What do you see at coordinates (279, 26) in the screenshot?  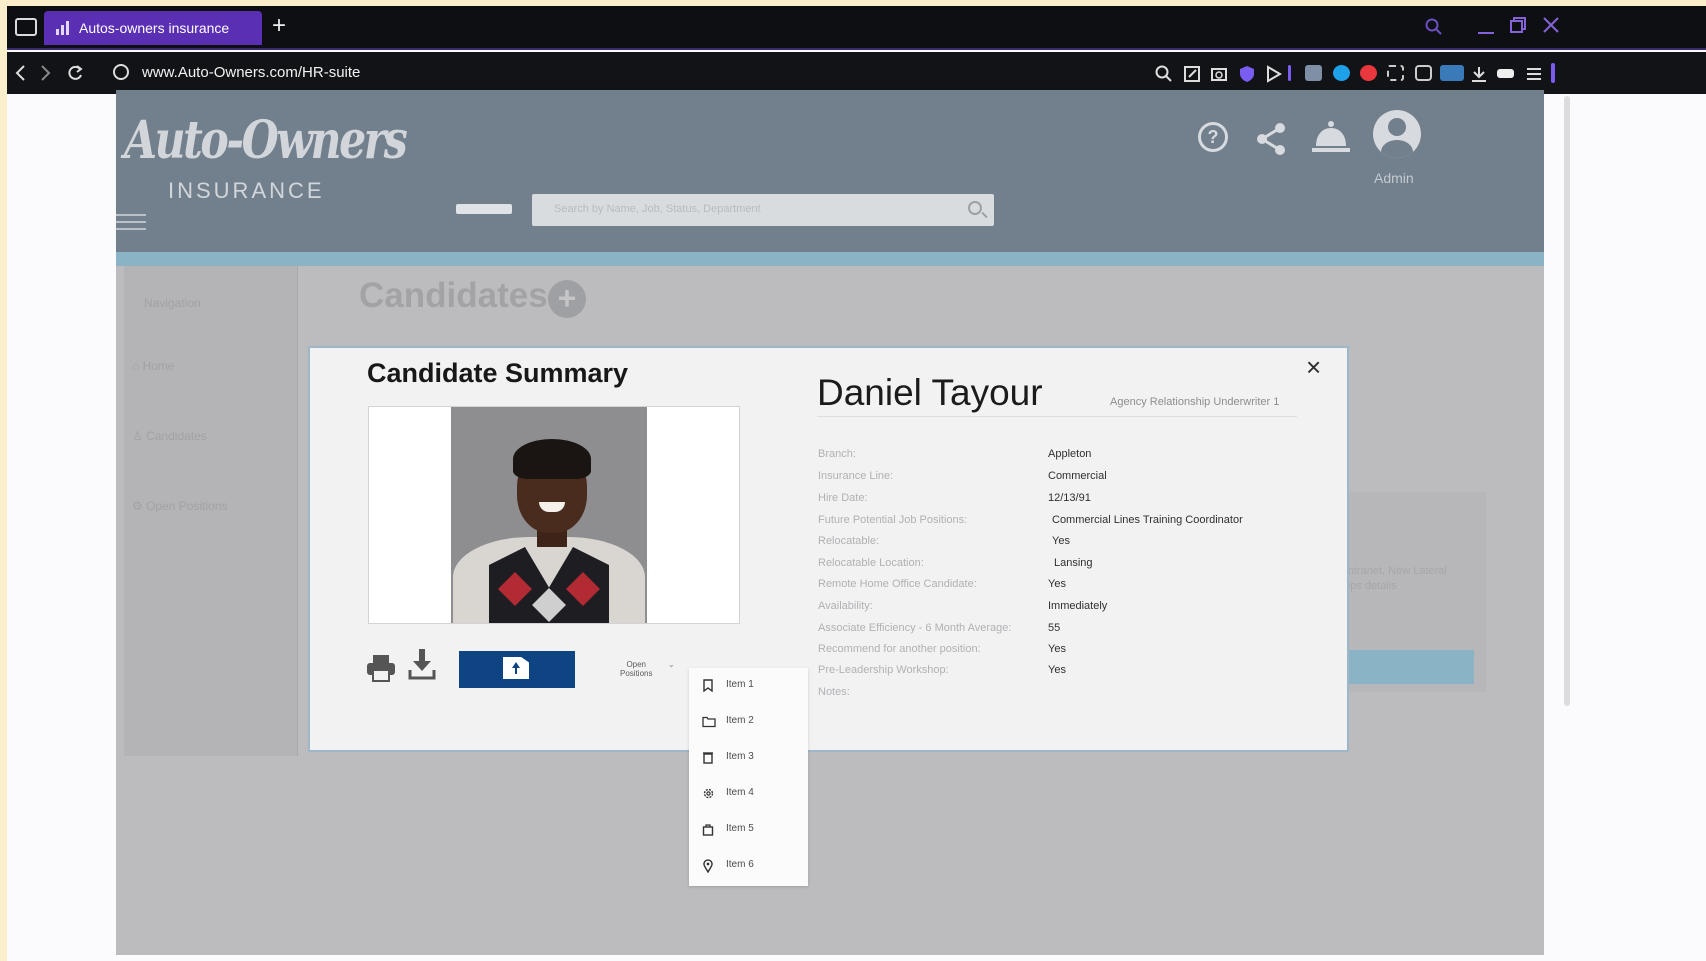 I see `new-tab-button: +` at bounding box center [279, 26].